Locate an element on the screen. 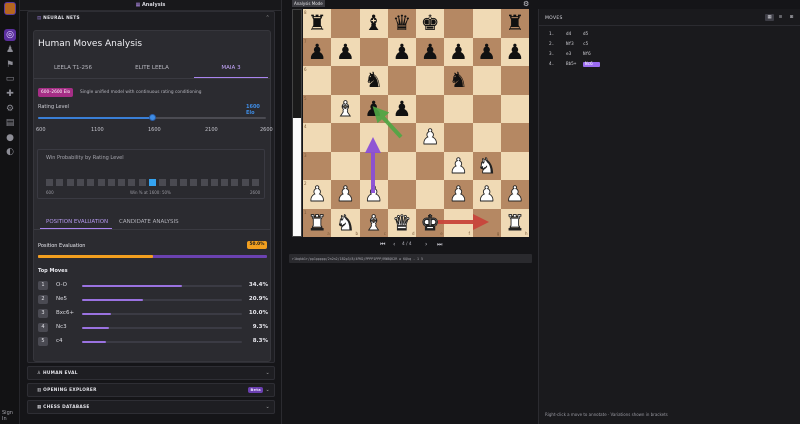  tab-leela: LEELA T1-256 is located at coordinates (73, 68).